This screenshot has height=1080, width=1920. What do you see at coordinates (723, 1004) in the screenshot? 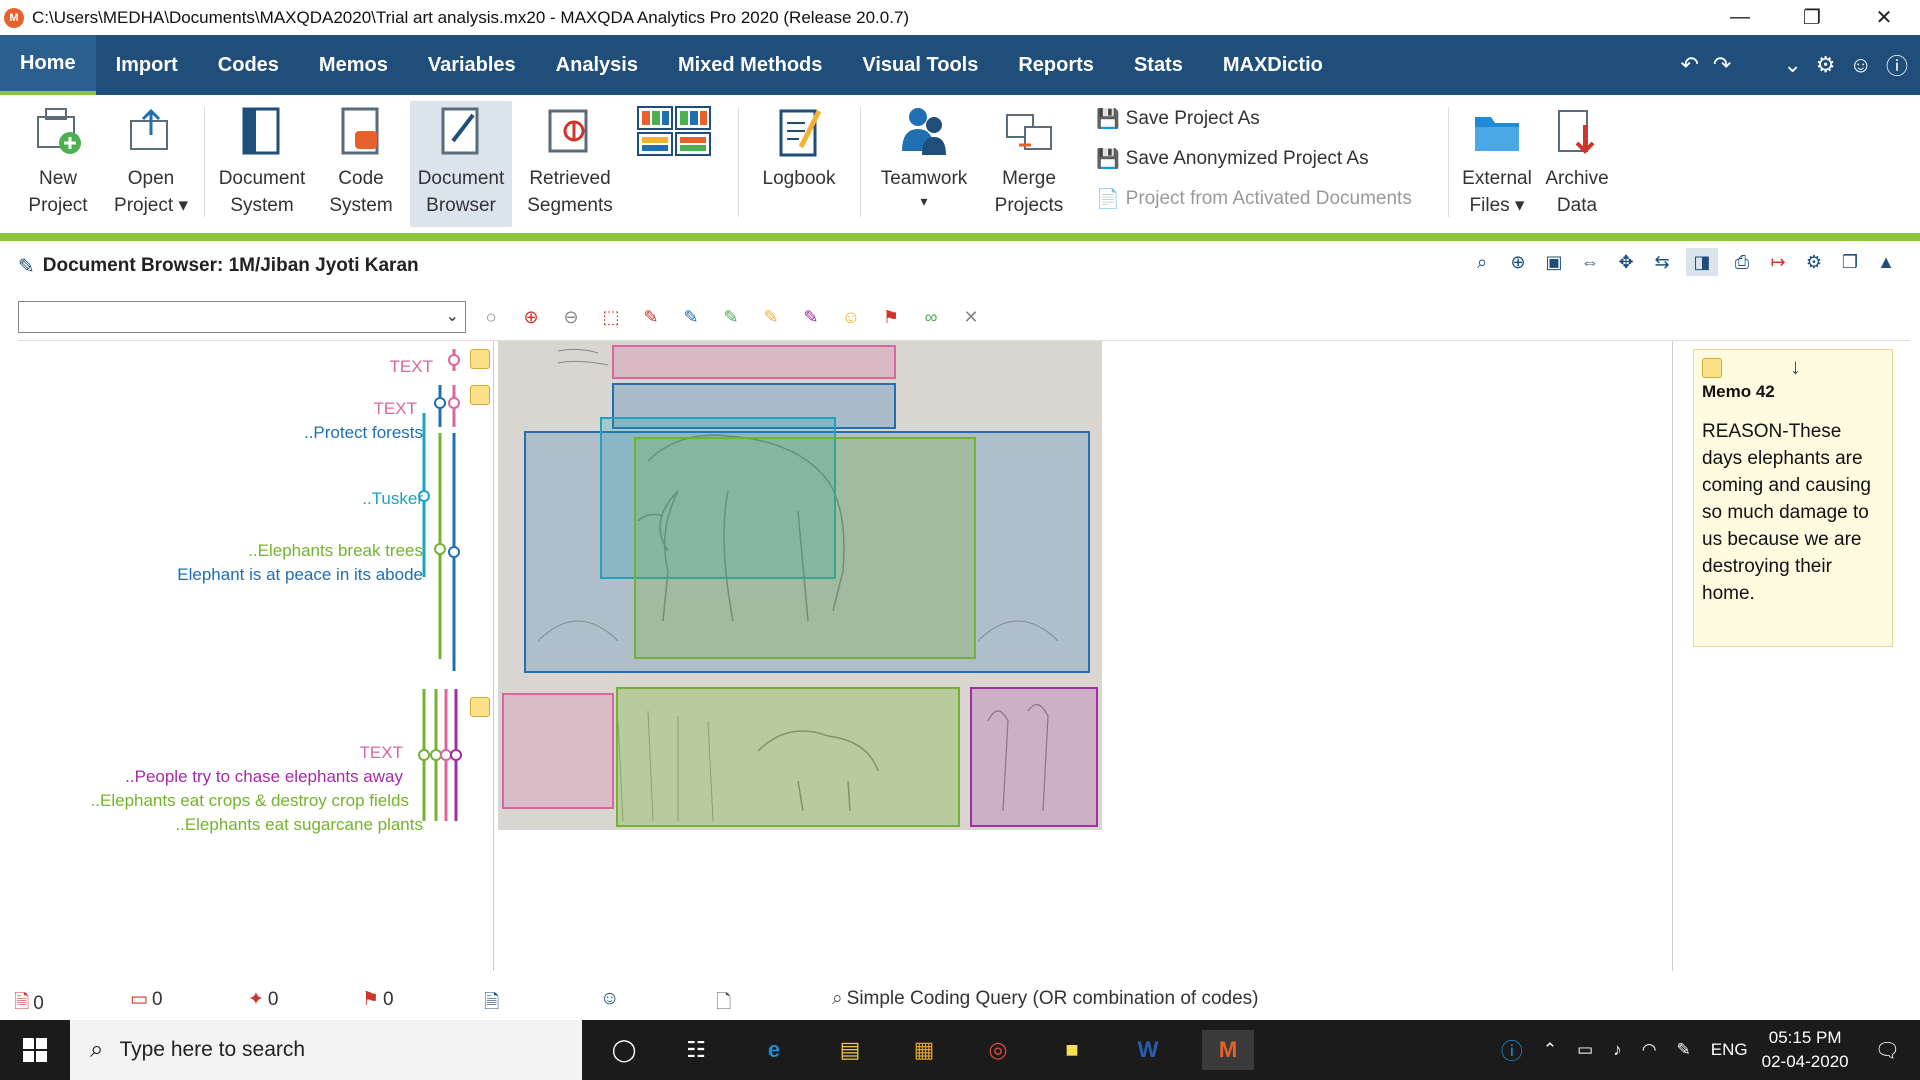
I see `page-icon: 🗋` at bounding box center [723, 1004].